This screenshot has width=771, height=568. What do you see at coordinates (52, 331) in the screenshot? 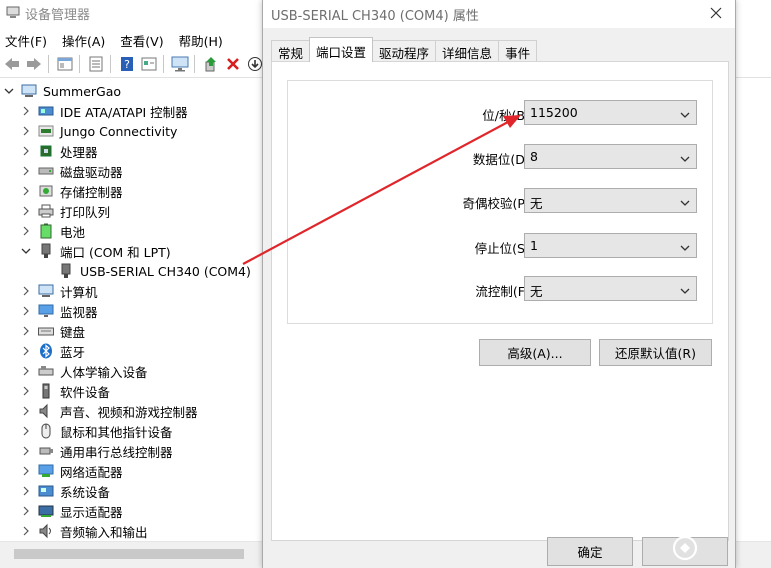
I see `tree-category-11: 键盘` at bounding box center [52, 331].